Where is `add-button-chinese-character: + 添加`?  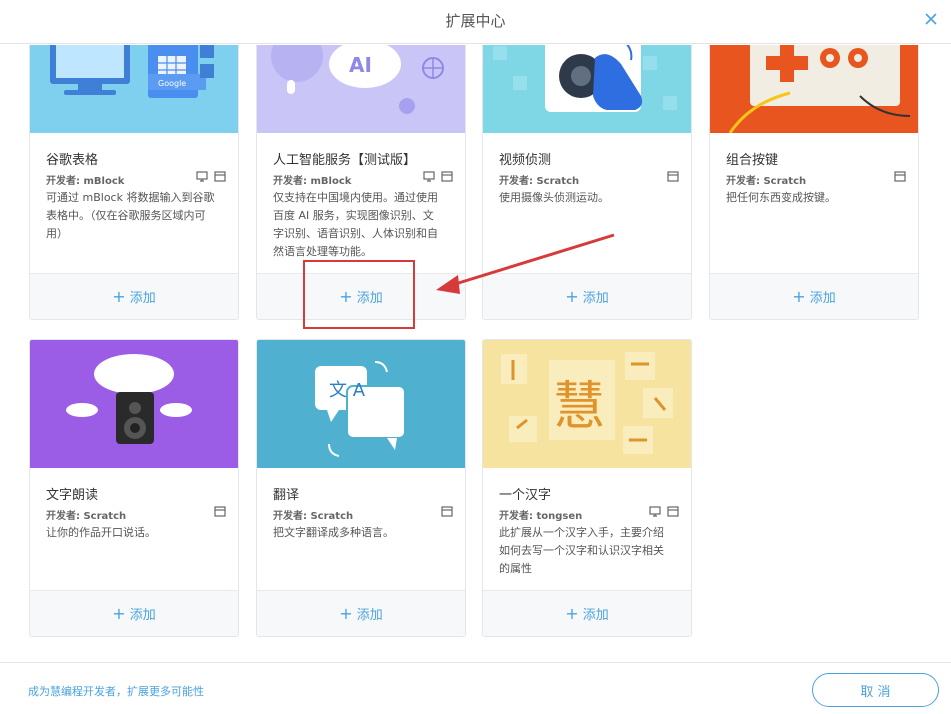
add-button-chinese-character: + 添加 is located at coordinates (587, 613).